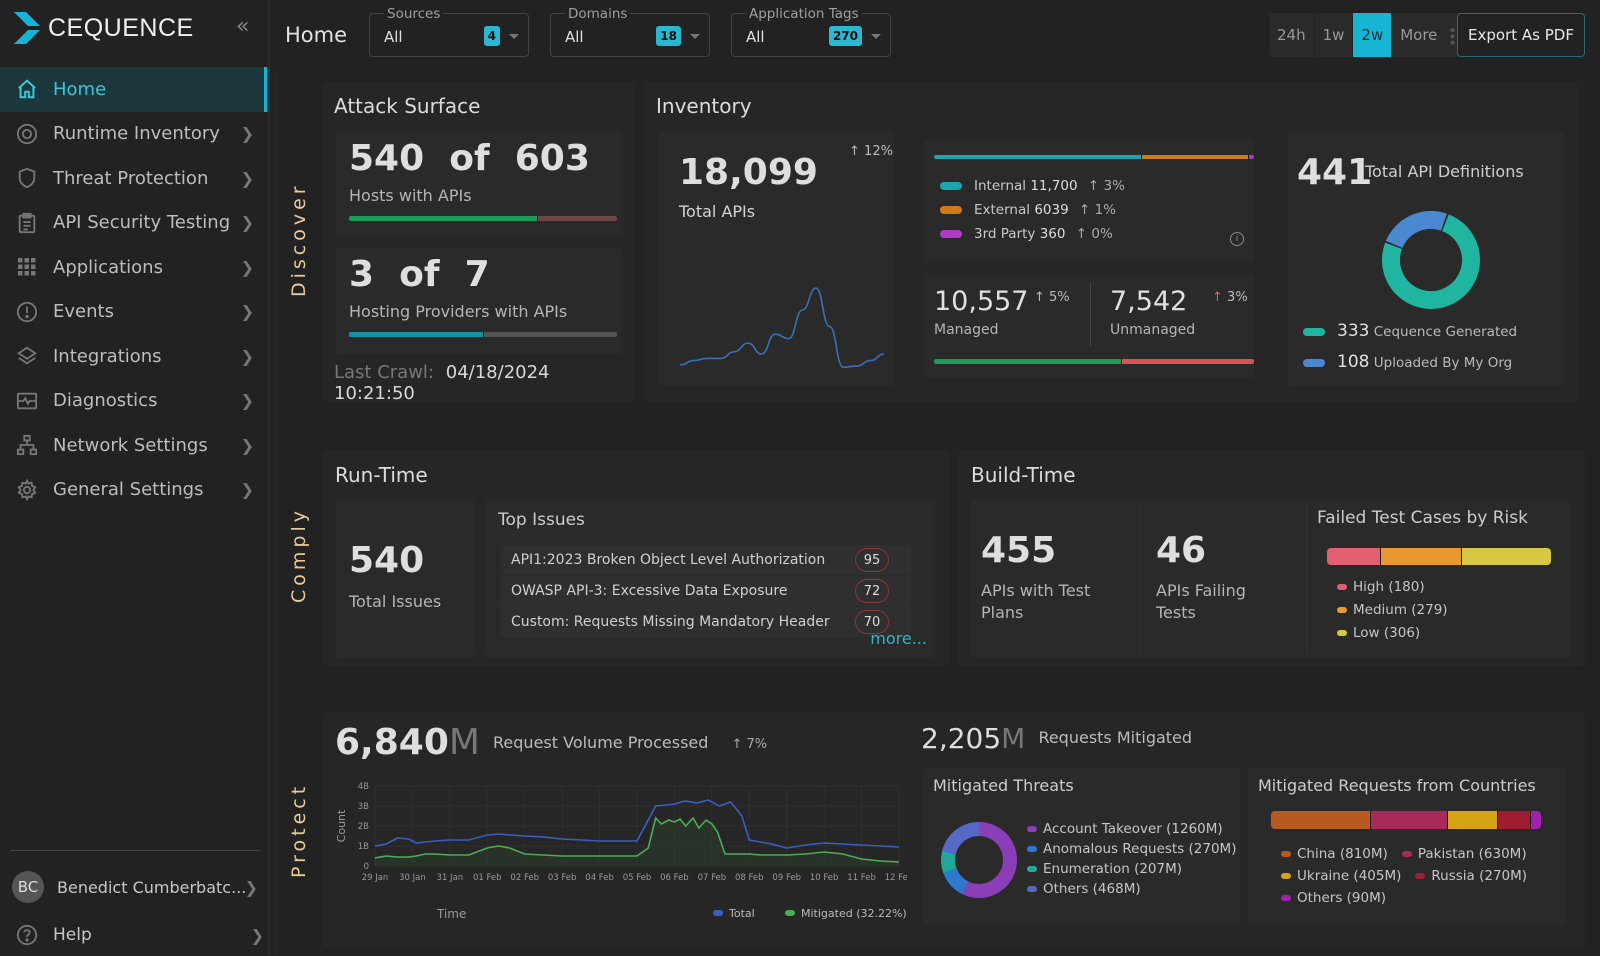  What do you see at coordinates (135, 356) in the screenshot?
I see `sidebar-item-integrations: Integrations ❯` at bounding box center [135, 356].